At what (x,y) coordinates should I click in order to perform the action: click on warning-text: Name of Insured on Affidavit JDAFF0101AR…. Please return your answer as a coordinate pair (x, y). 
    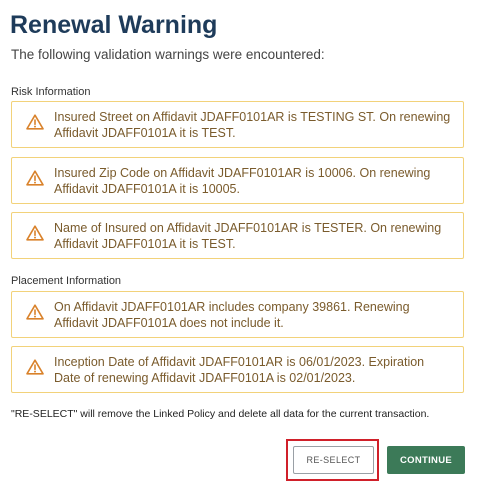
    Looking at the image, I should click on (248, 236).